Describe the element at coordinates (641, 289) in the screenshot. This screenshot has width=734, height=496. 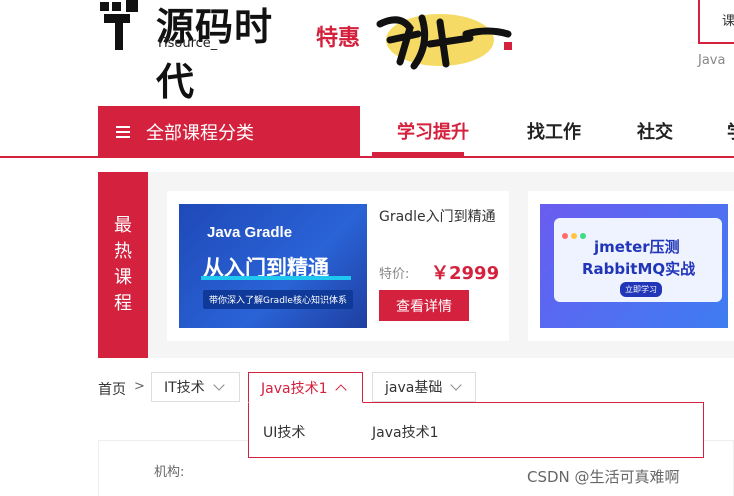
I see `thumb-tag: 立即学习` at that location.